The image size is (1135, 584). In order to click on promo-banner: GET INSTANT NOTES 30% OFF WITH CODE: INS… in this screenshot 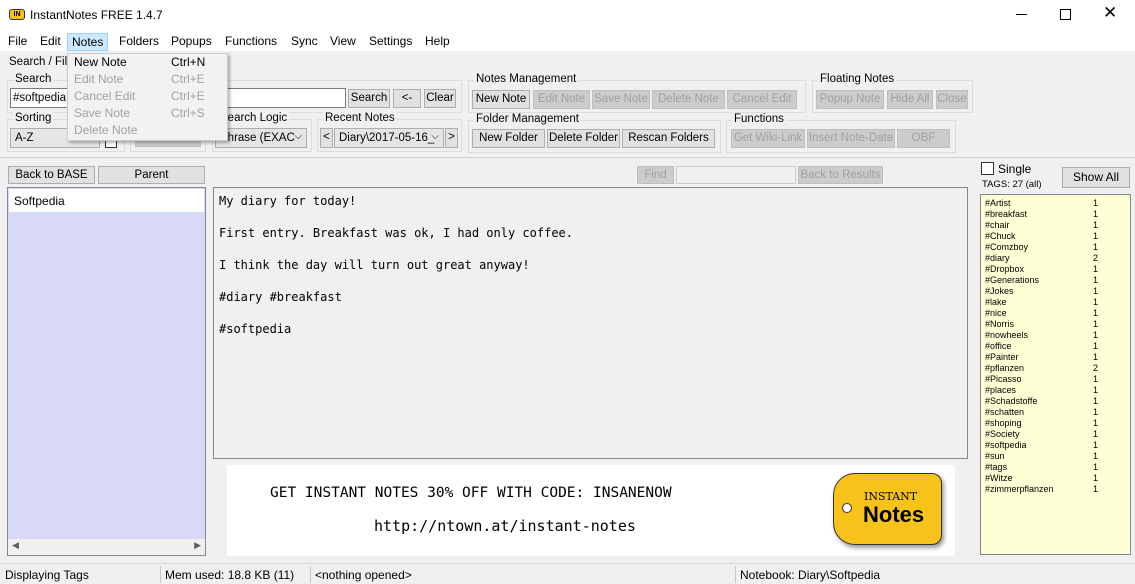, I will do `click(591, 510)`.